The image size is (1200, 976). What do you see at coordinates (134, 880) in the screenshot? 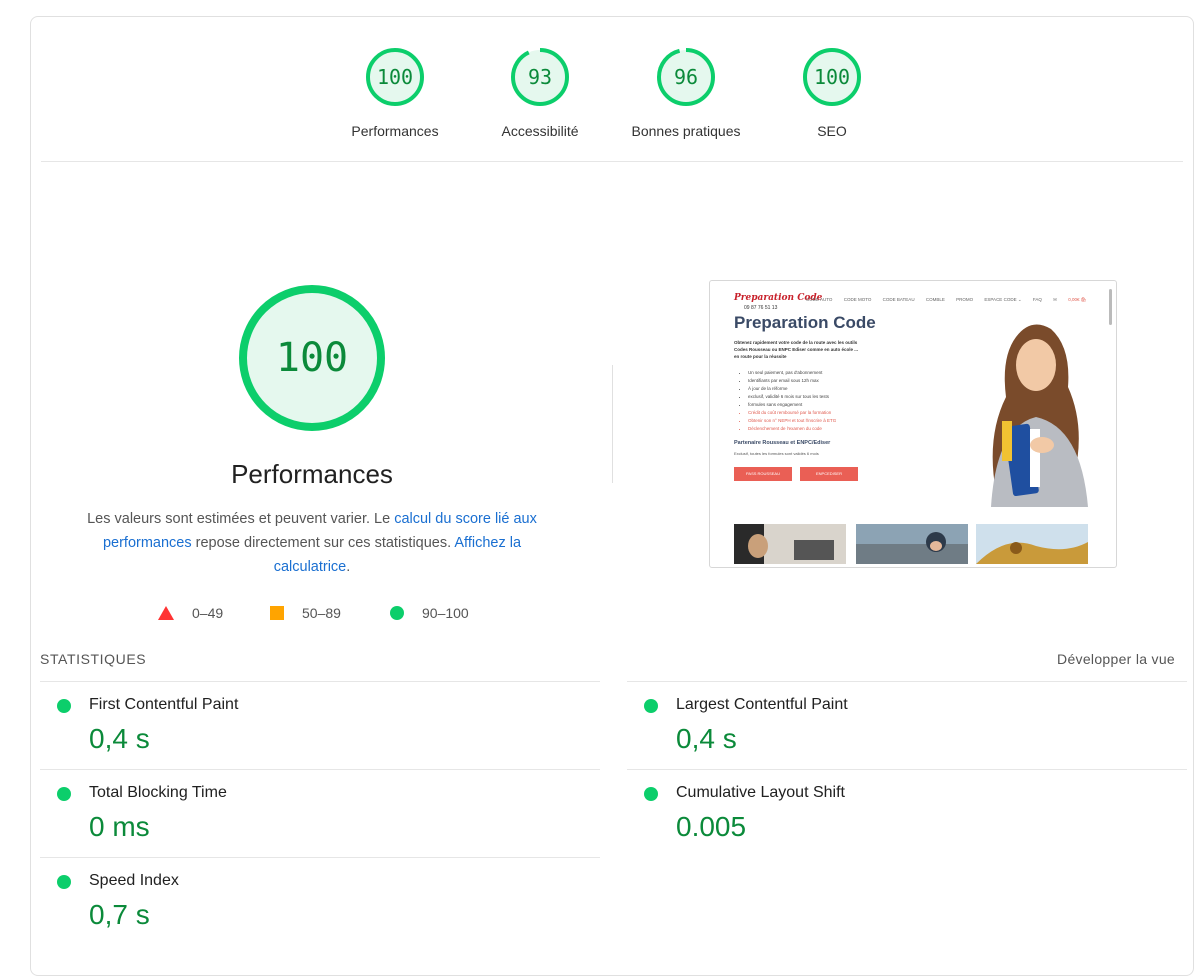
I see `metric-name: Speed Index` at bounding box center [134, 880].